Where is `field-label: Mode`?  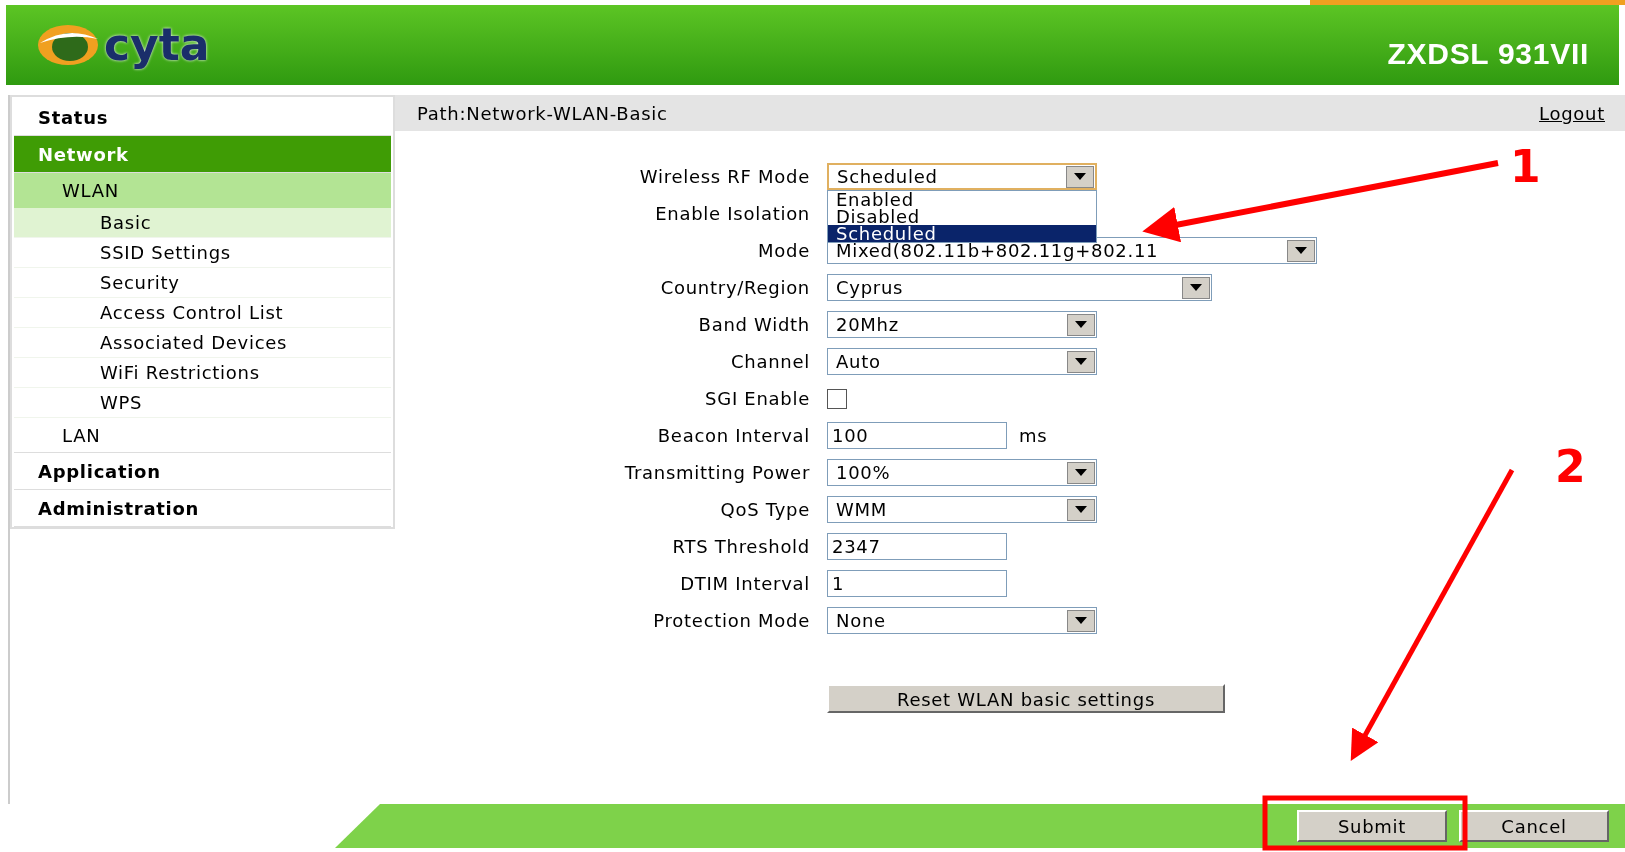
field-label: Mode is located at coordinates (783, 251).